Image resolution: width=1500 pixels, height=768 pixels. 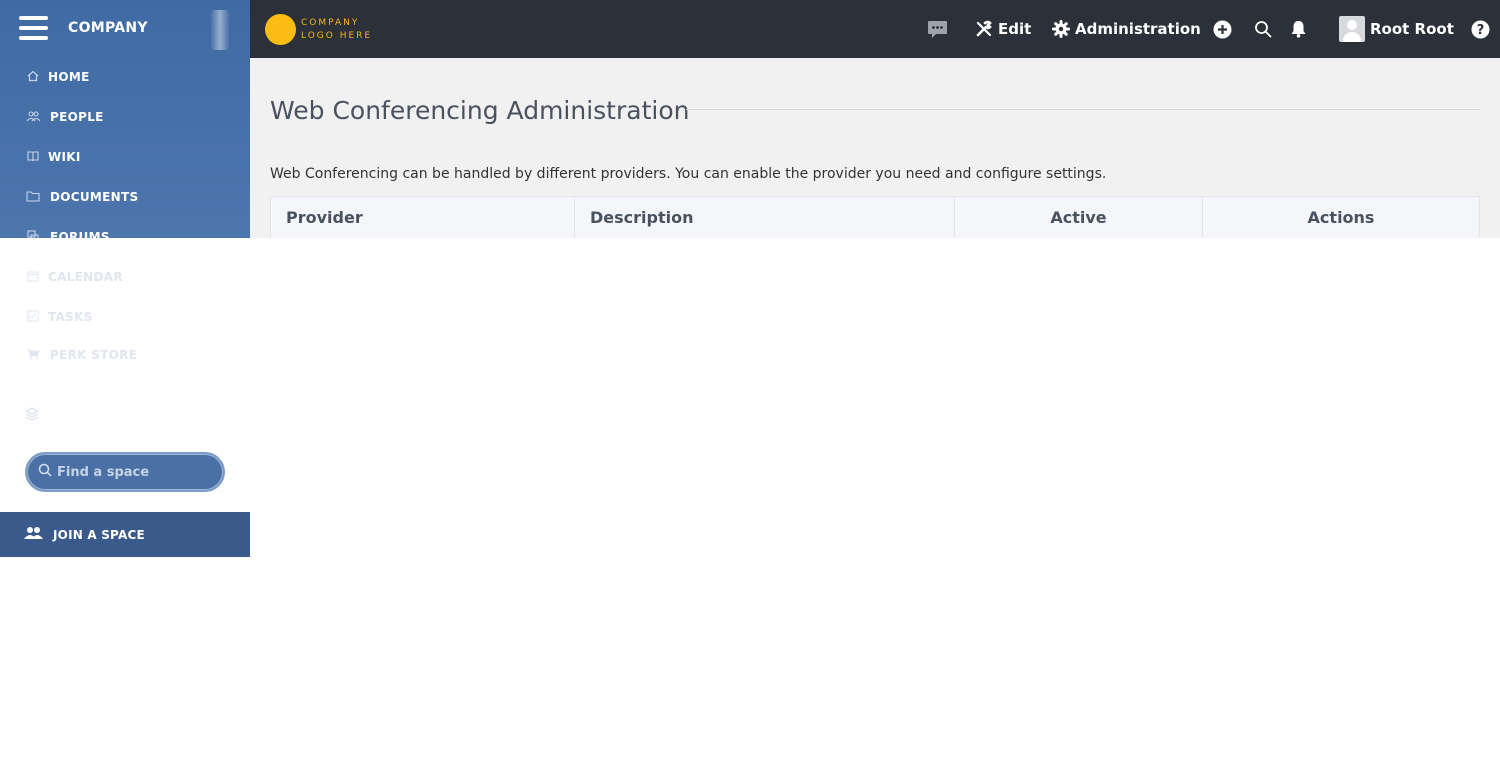 What do you see at coordinates (1061, 29) in the screenshot?
I see `gear-icon` at bounding box center [1061, 29].